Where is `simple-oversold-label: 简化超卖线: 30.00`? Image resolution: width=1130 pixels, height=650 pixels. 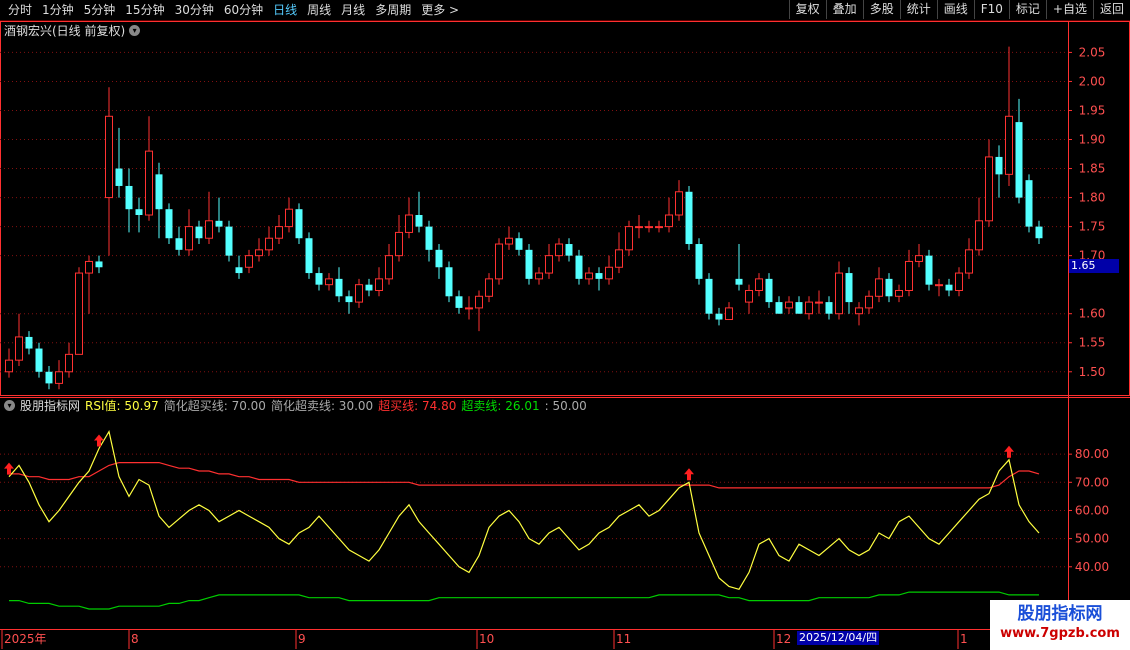 simple-oversold-label: 简化超卖线: 30.00 is located at coordinates (322, 406).